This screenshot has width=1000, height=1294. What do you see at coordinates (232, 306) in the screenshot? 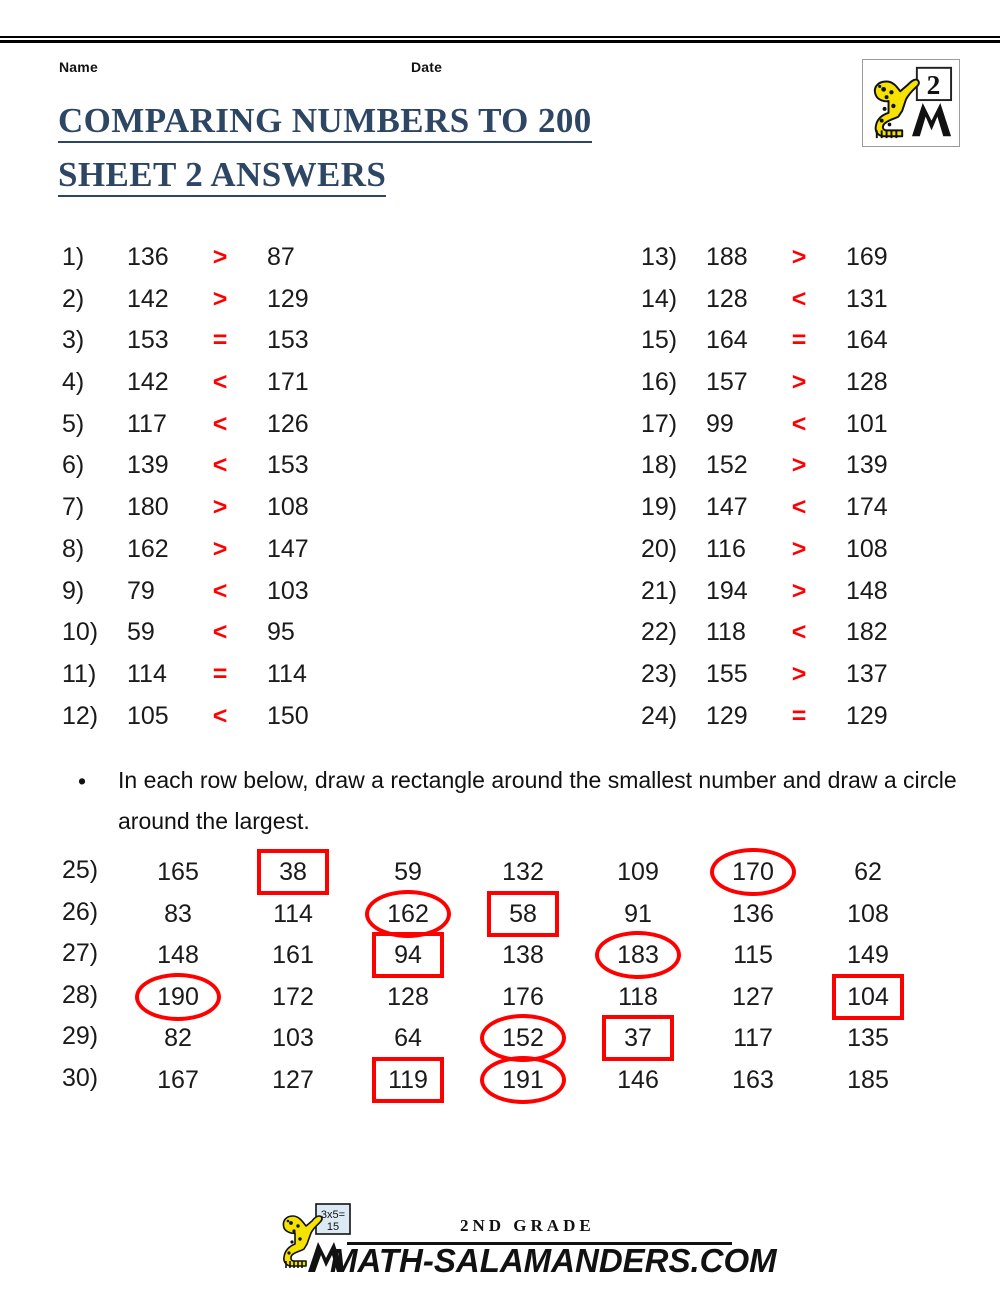
I see `comparison-row: 2) 142 >129` at bounding box center [232, 306].